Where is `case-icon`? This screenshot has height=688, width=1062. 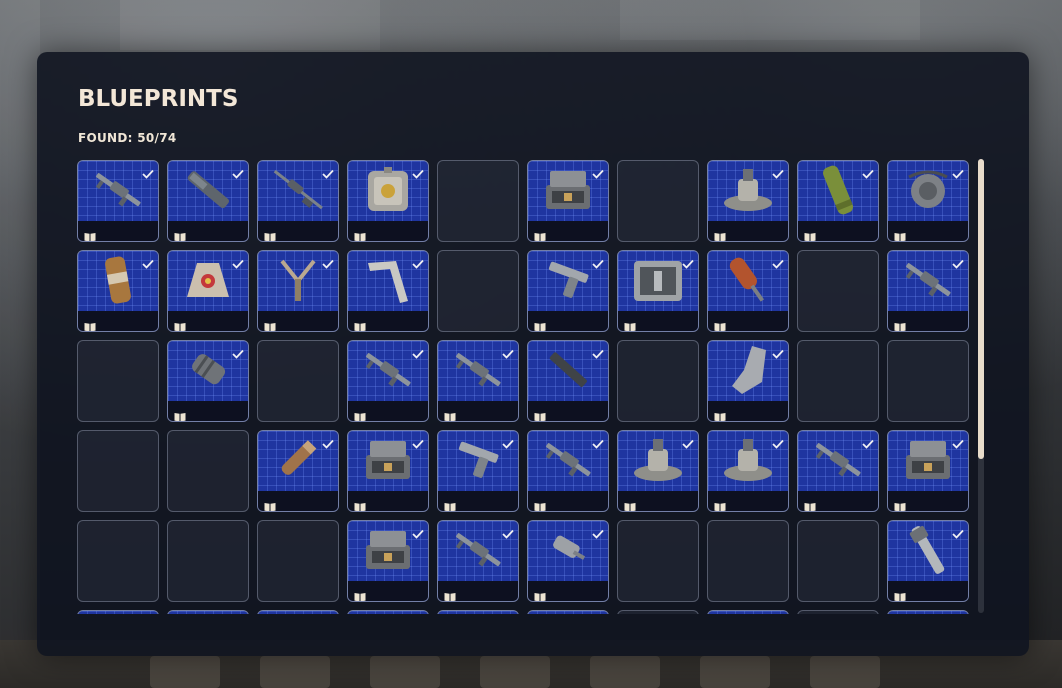 case-icon is located at coordinates (388, 552).